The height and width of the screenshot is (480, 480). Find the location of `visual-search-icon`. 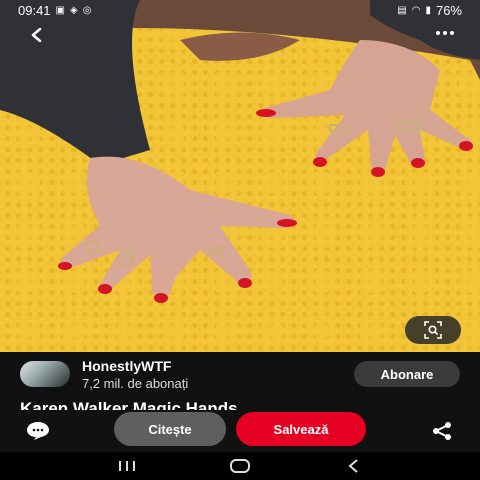

visual-search-icon is located at coordinates (433, 330).